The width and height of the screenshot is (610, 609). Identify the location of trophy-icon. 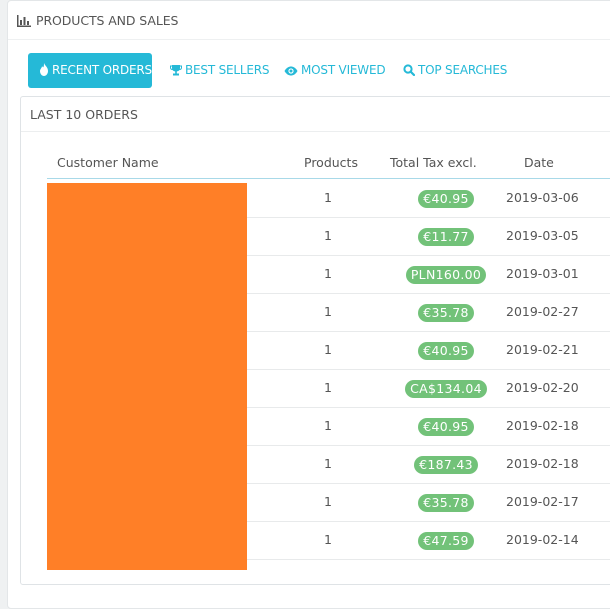
(176, 70).